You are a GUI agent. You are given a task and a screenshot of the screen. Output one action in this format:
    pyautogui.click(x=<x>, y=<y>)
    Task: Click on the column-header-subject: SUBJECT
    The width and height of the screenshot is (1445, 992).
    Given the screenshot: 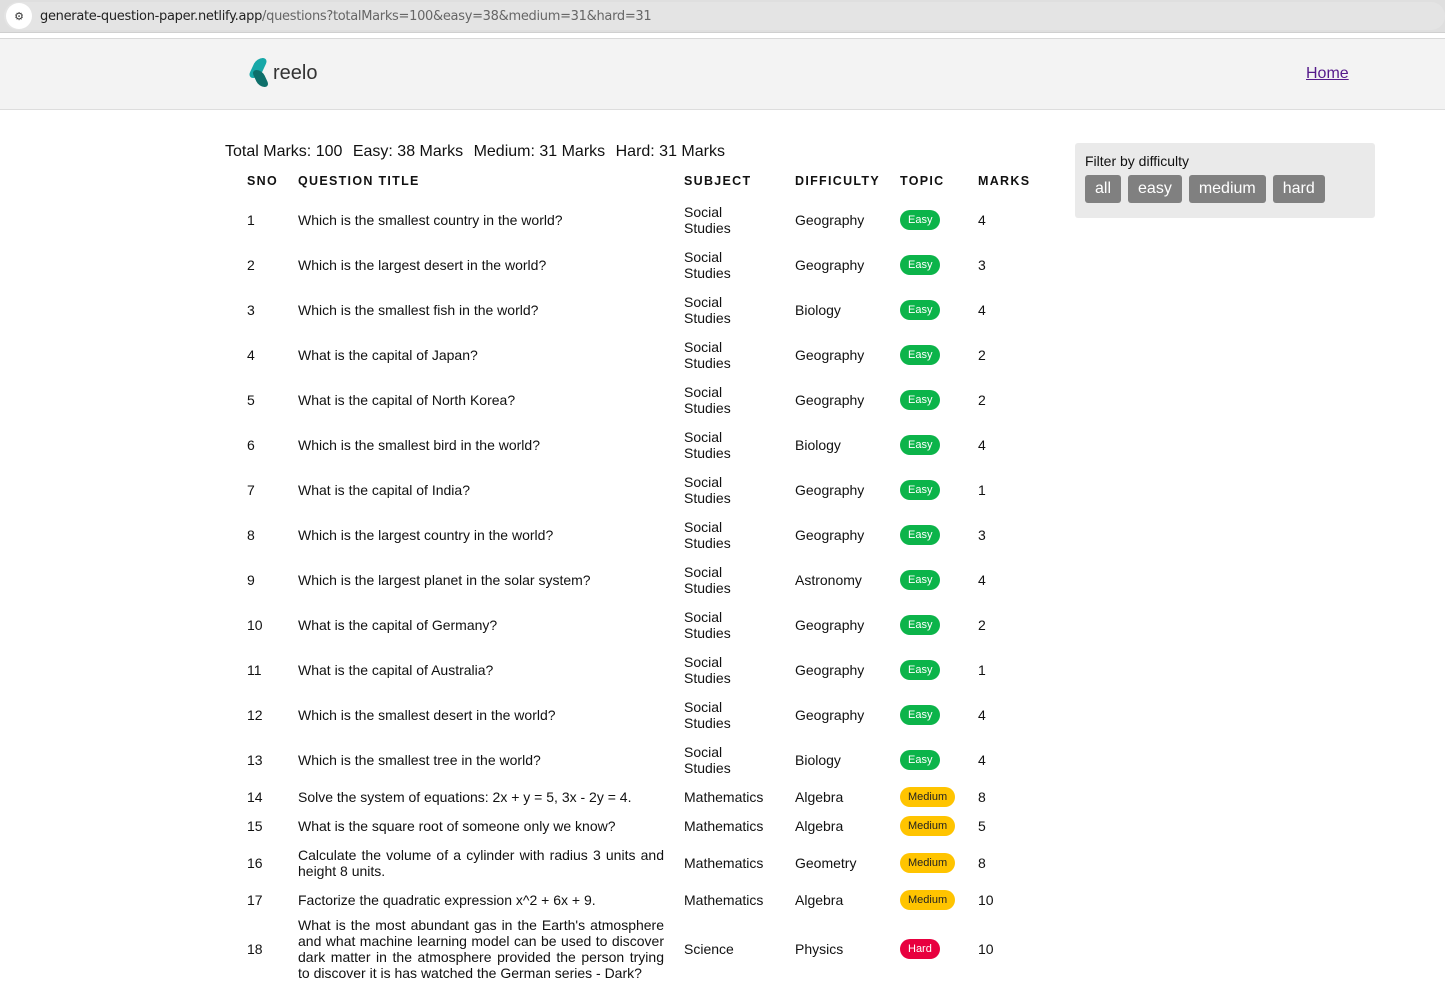 What is the action you would take?
    pyautogui.click(x=718, y=181)
    